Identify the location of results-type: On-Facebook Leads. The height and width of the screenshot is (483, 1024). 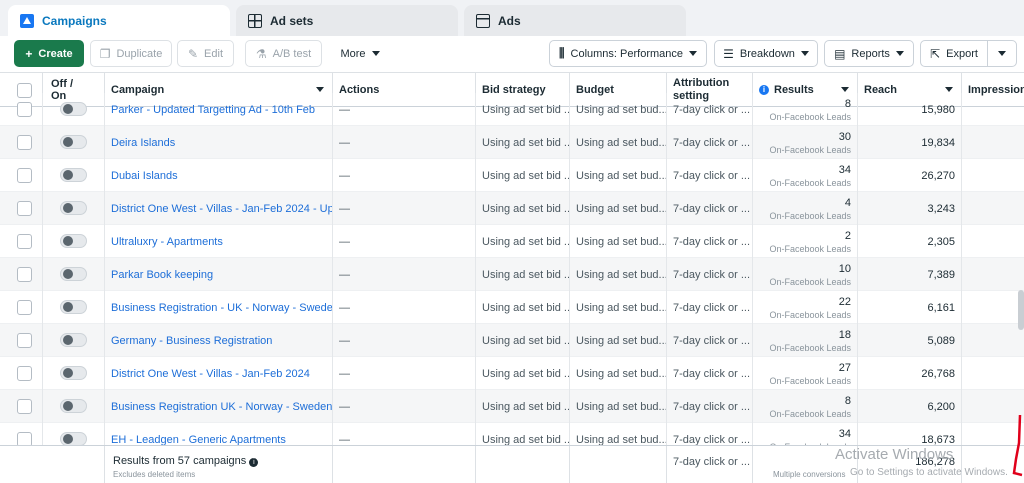
(810, 248).